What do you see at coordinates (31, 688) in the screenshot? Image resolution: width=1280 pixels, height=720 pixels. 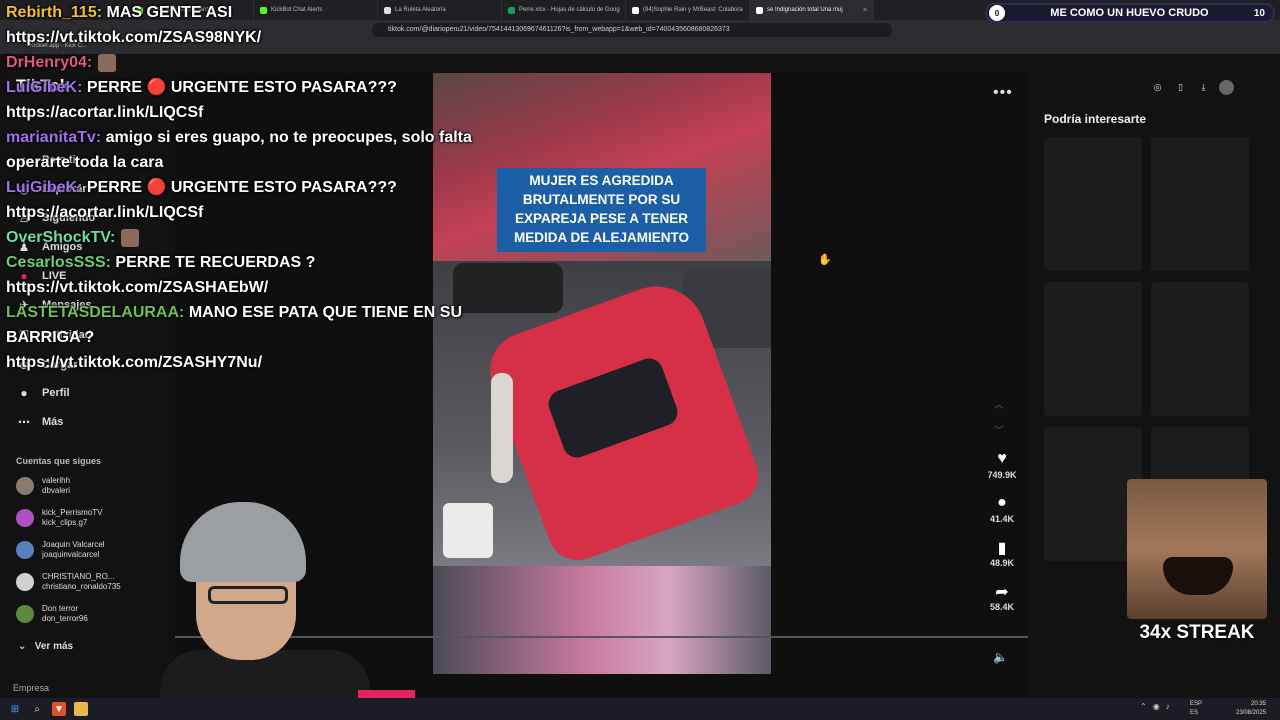 I see `company-link: Empresa` at bounding box center [31, 688].